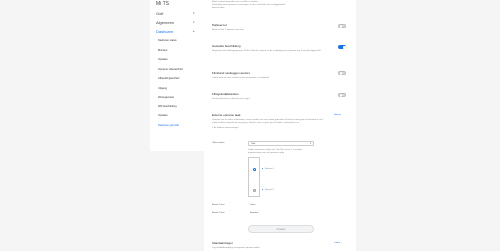  I want to click on row-value: Geen, so click(252, 205).